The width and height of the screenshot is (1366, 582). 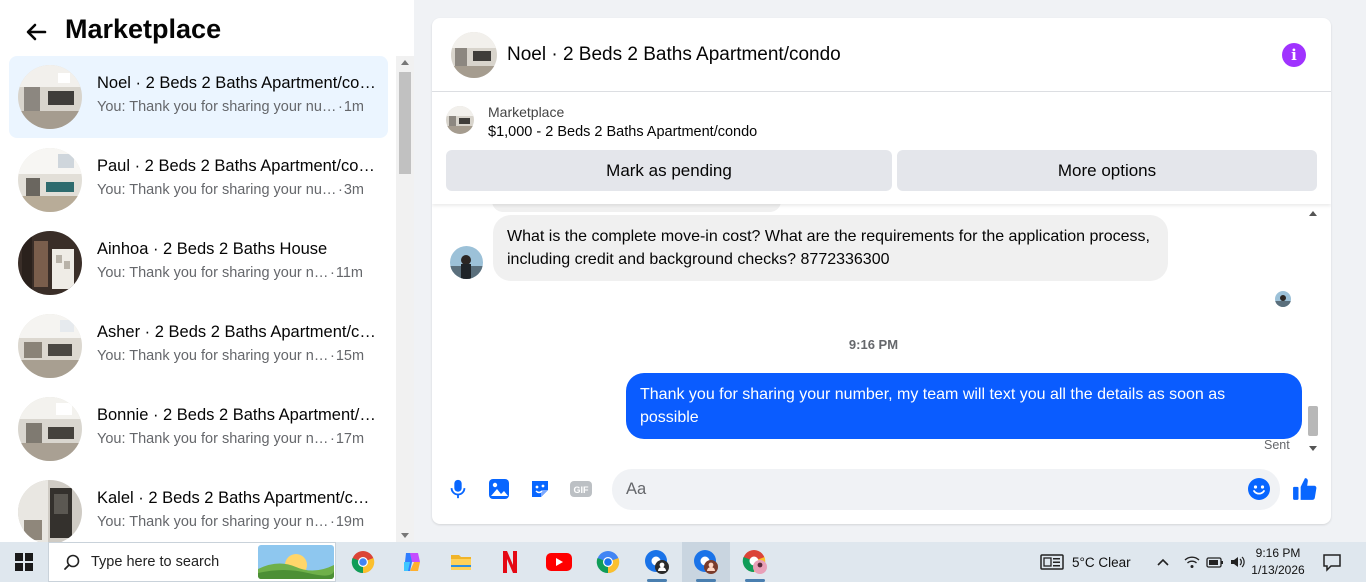 I want to click on conversation-time: 1m, so click(x=353, y=107).